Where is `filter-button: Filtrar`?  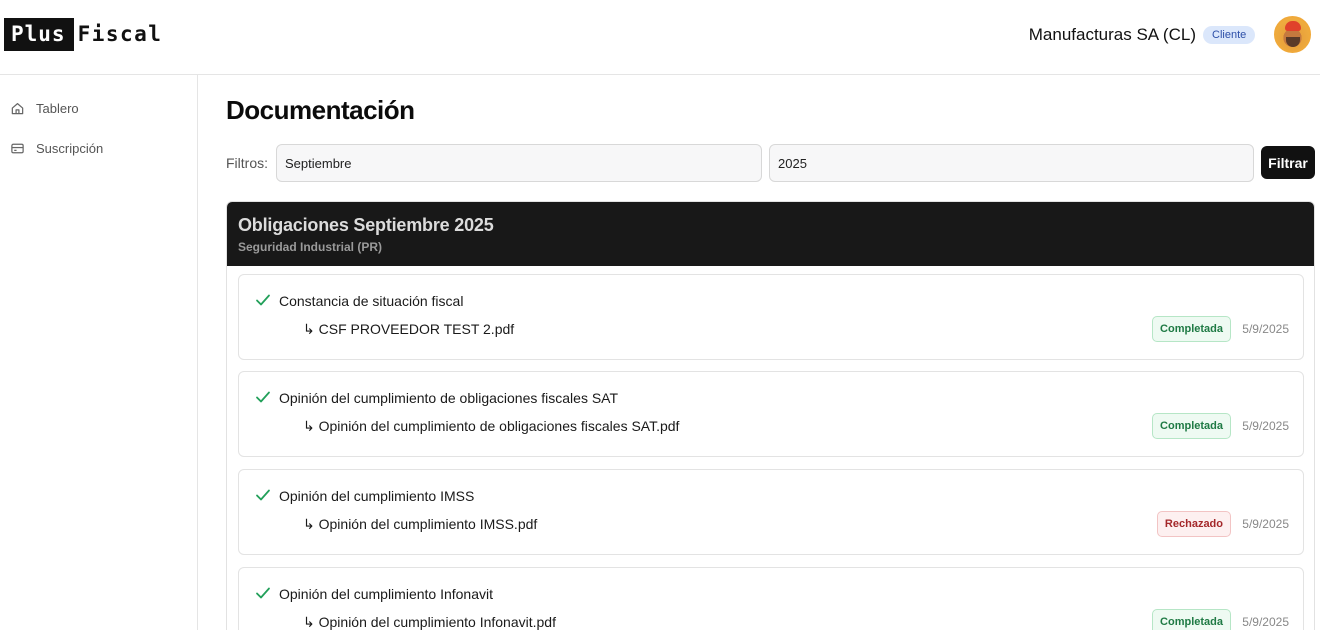 filter-button: Filtrar is located at coordinates (1288, 162).